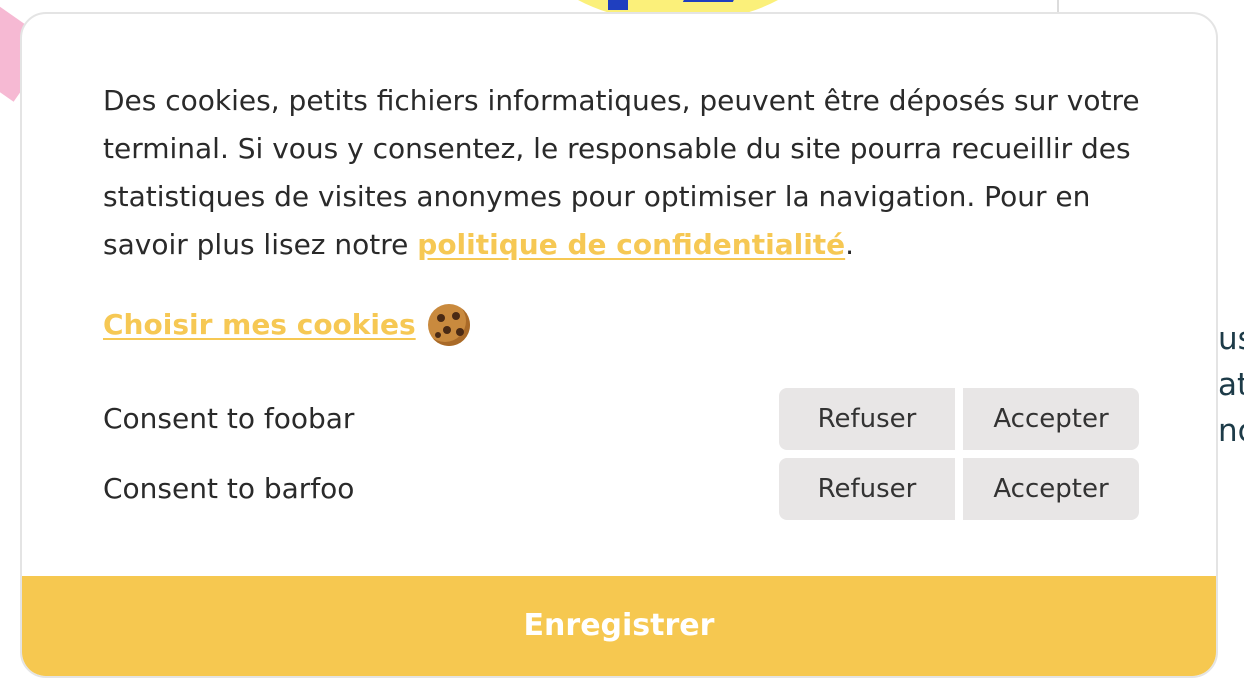  Describe the element at coordinates (631, 244) in the screenshot. I see `privacy-policy-link: politique de confidentialité` at that location.